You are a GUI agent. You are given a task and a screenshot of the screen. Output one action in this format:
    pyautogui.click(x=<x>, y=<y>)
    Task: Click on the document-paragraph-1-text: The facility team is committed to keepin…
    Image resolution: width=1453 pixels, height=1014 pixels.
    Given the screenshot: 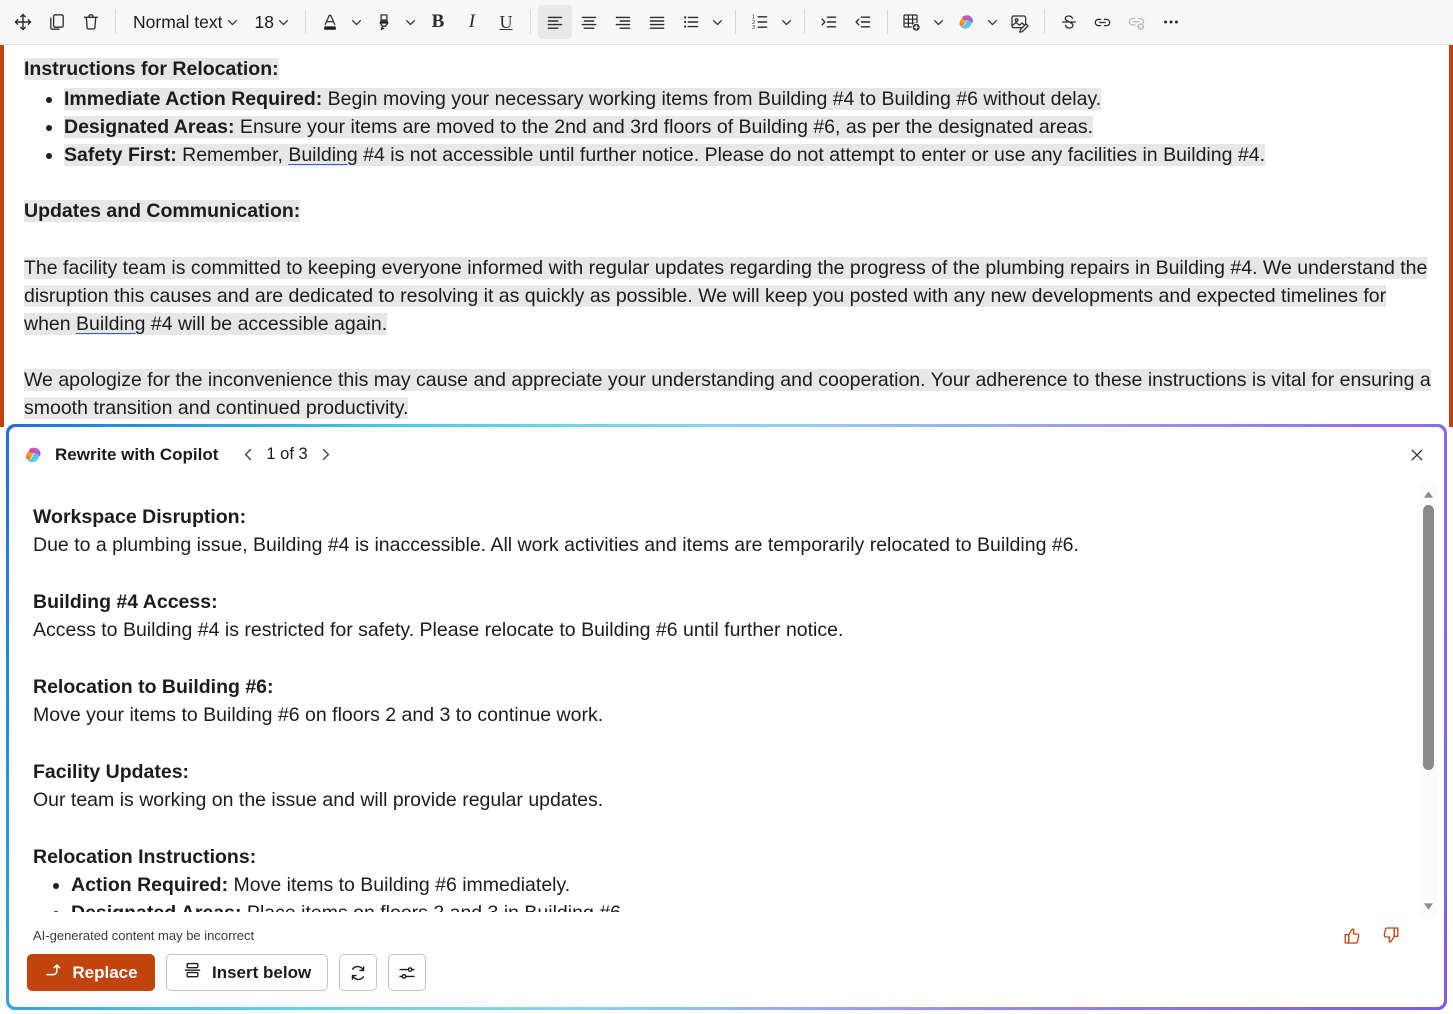 What is the action you would take?
    pyautogui.click(x=726, y=296)
    